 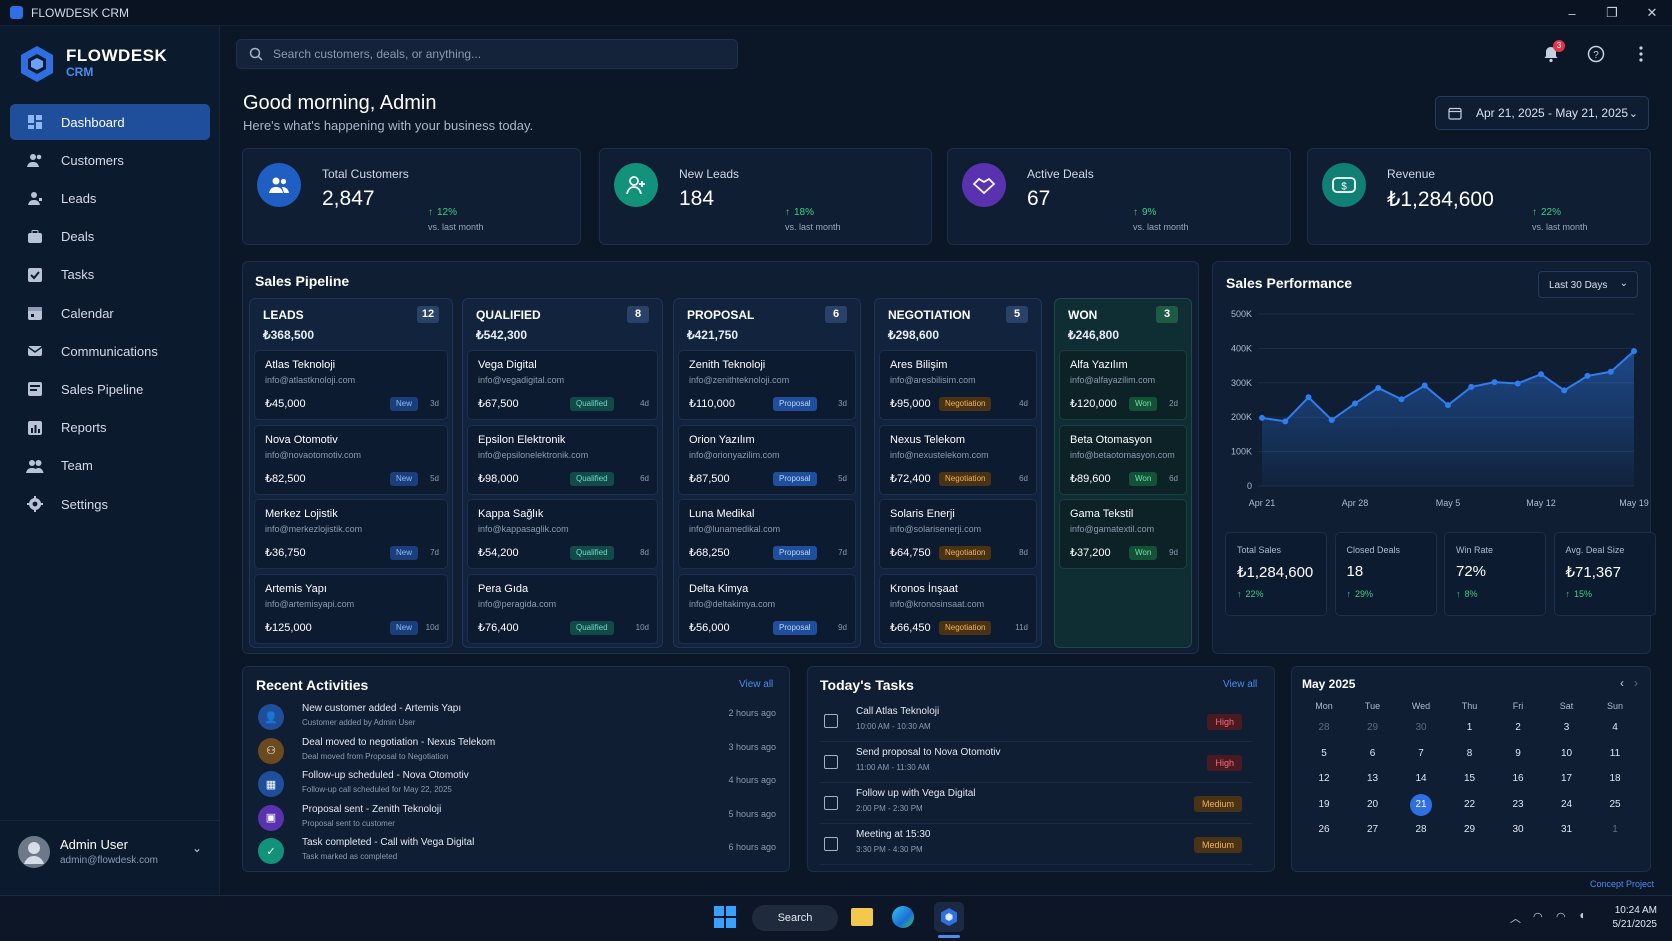 What do you see at coordinates (1596, 54) in the screenshot?
I see `help-icon: ?` at bounding box center [1596, 54].